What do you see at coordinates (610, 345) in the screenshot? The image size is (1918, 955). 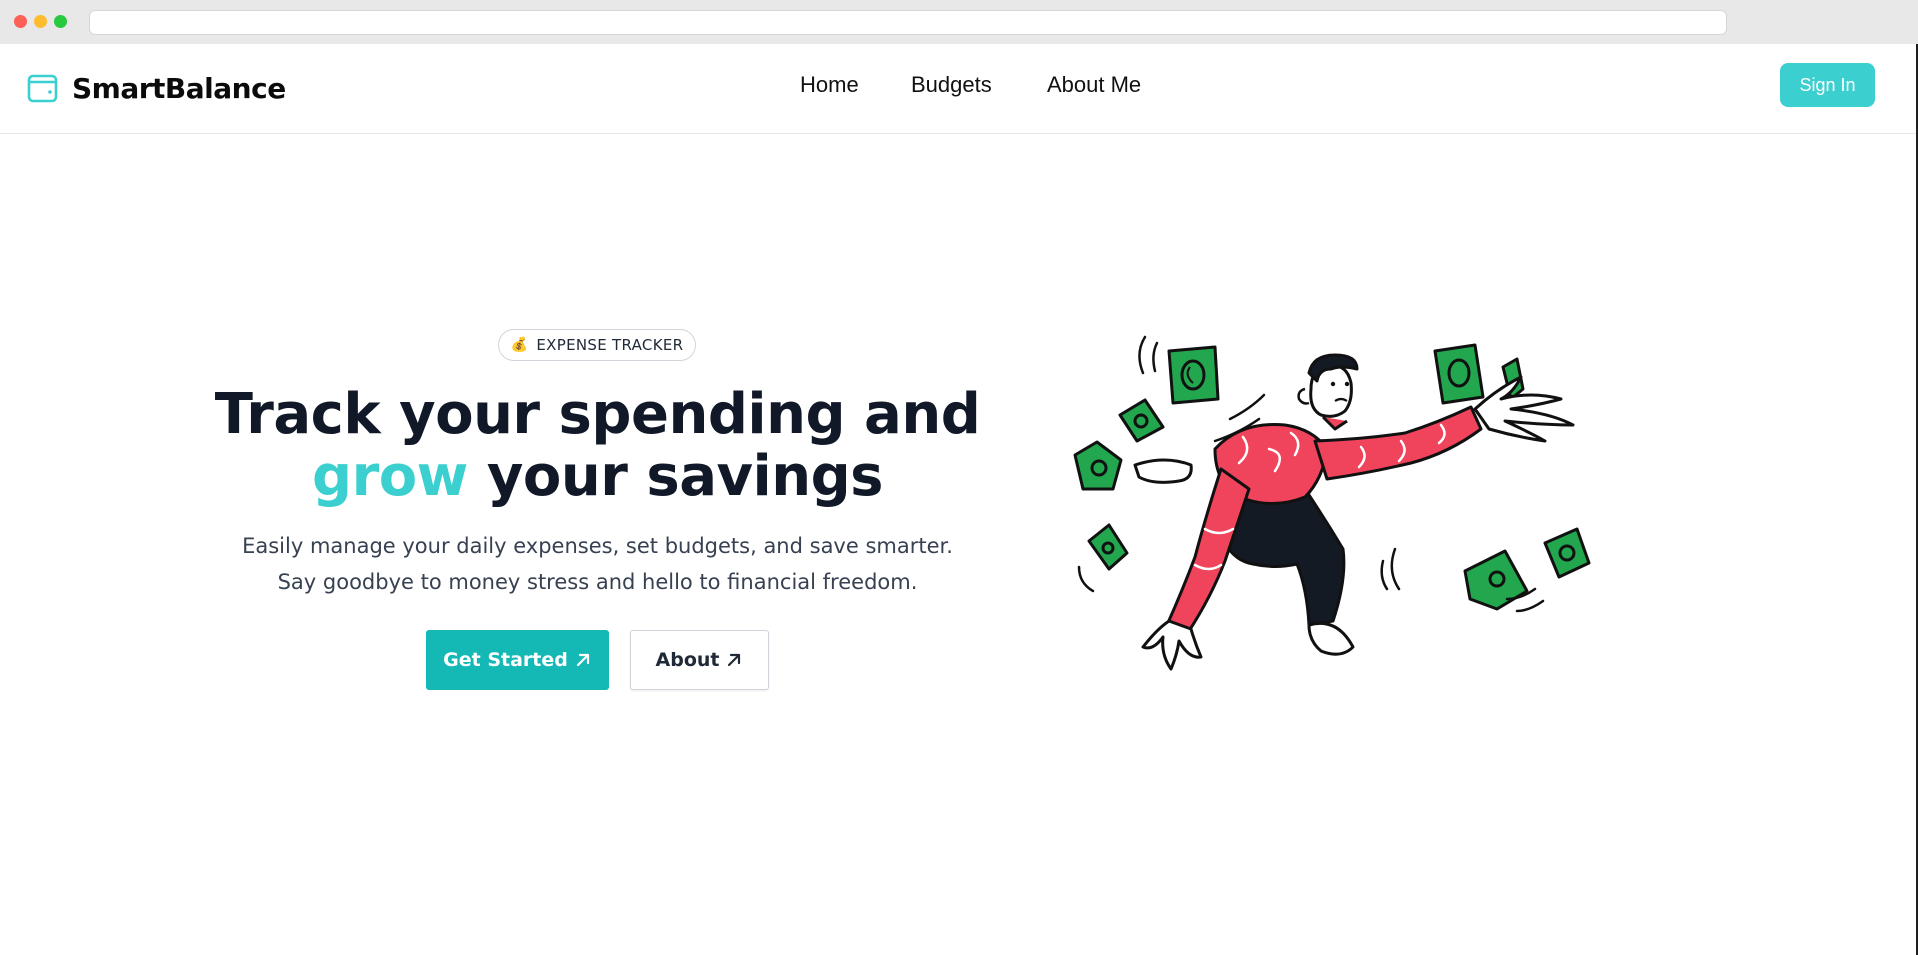 I see `badge-label: EXPENSE TRACKER` at bounding box center [610, 345].